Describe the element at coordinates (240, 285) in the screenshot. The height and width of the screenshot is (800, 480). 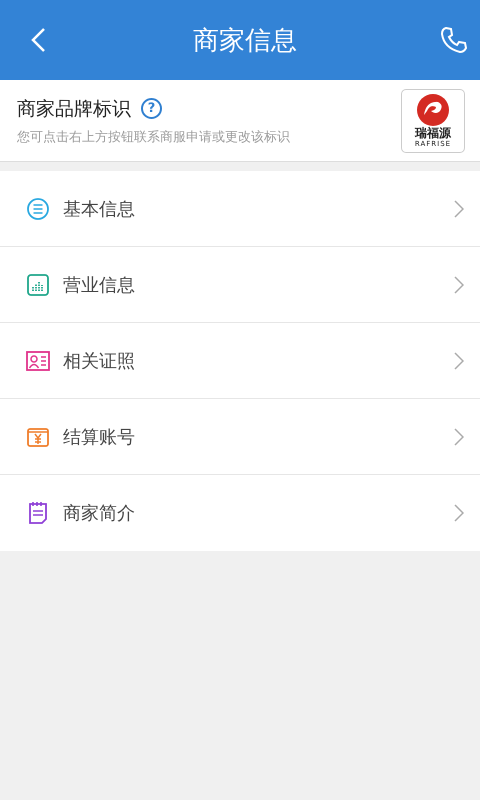
I see `menu-item: 营业信息` at that location.